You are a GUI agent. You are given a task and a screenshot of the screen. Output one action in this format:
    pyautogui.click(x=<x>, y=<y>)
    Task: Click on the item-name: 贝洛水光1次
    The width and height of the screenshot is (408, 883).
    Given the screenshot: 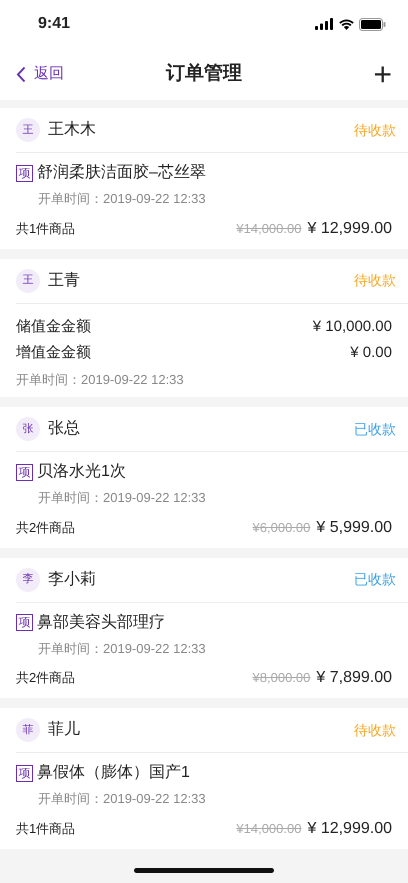 What is the action you would take?
    pyautogui.click(x=81, y=472)
    